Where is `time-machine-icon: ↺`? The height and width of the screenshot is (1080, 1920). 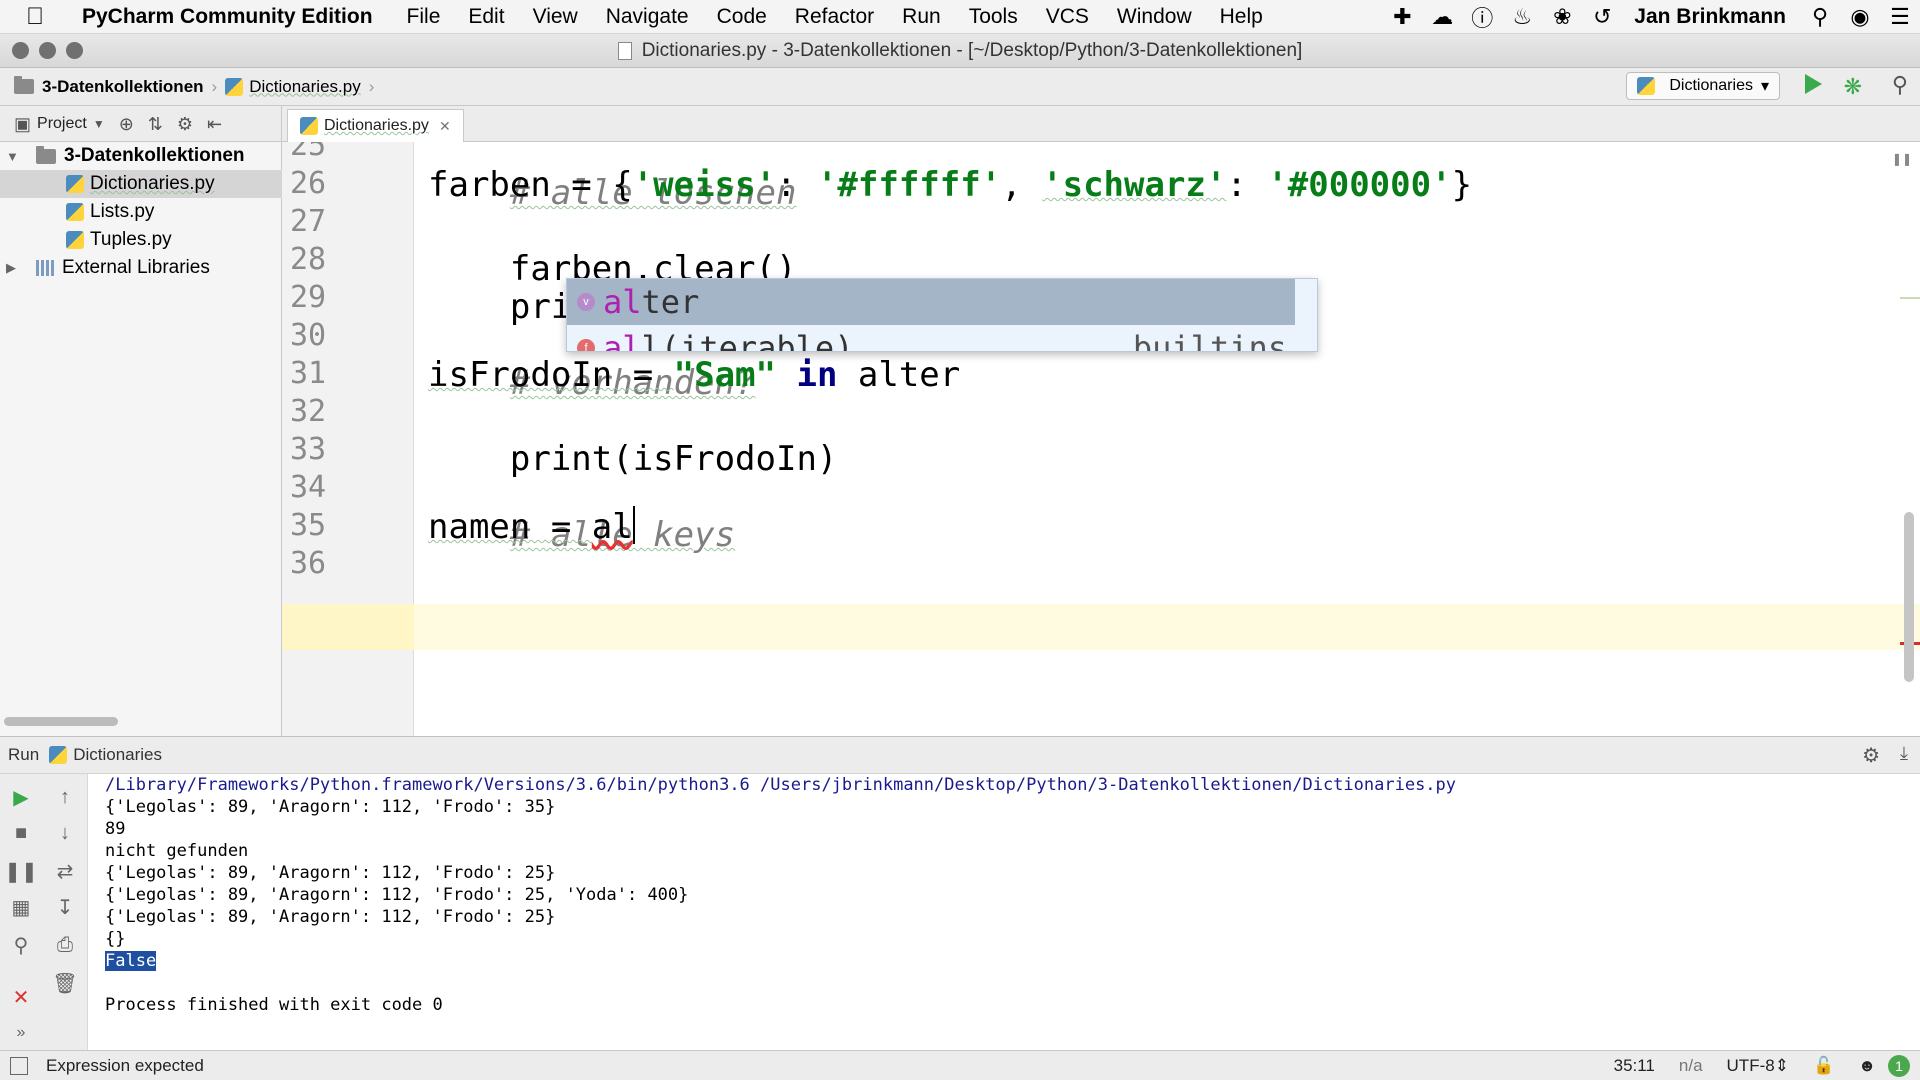 time-machine-icon: ↺ is located at coordinates (1602, 17).